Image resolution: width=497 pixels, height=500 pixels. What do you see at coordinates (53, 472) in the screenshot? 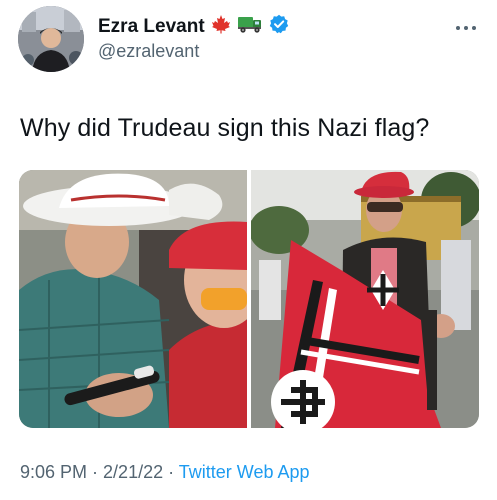
I see `tweet-time: 9:06 PM` at bounding box center [53, 472].